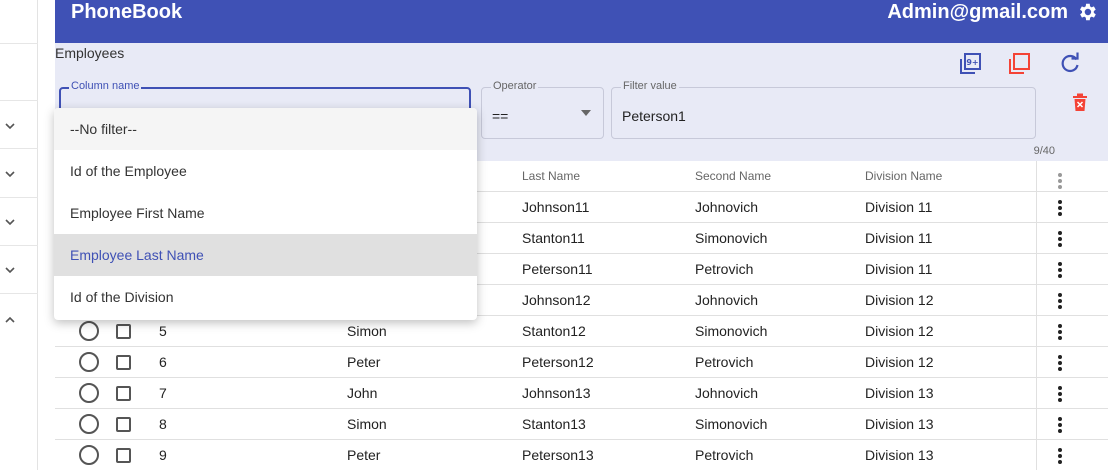  I want to click on app-title: PhoneBook, so click(126, 12).